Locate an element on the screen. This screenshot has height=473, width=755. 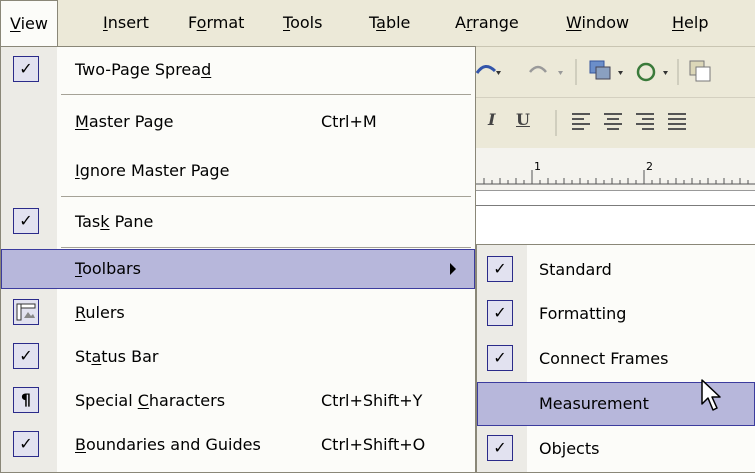
menu-item-label: Toolbars is located at coordinates (108, 268).